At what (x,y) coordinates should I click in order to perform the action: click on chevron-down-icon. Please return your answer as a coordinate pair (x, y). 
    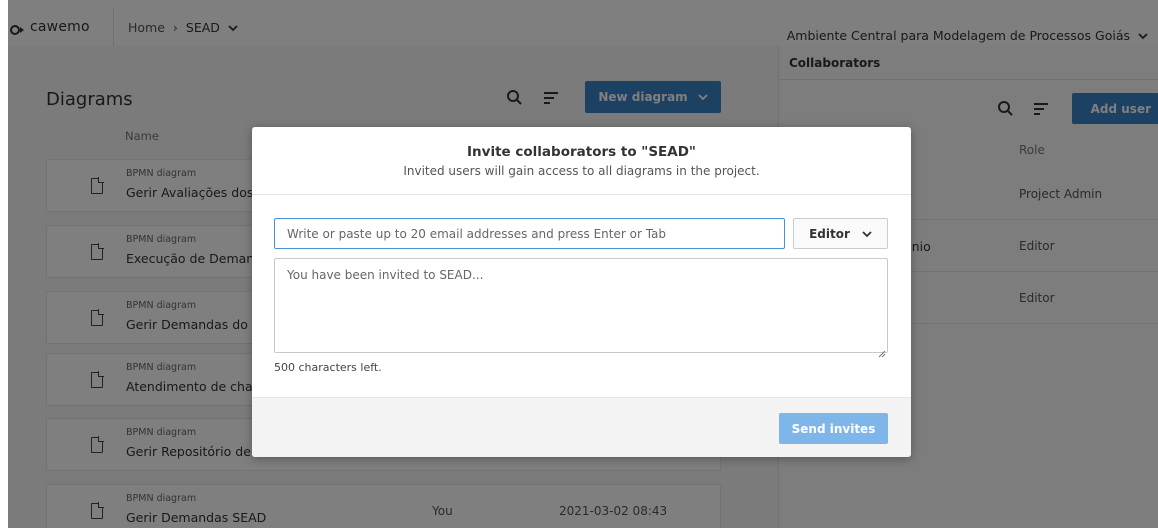
    Looking at the image, I should click on (867, 234).